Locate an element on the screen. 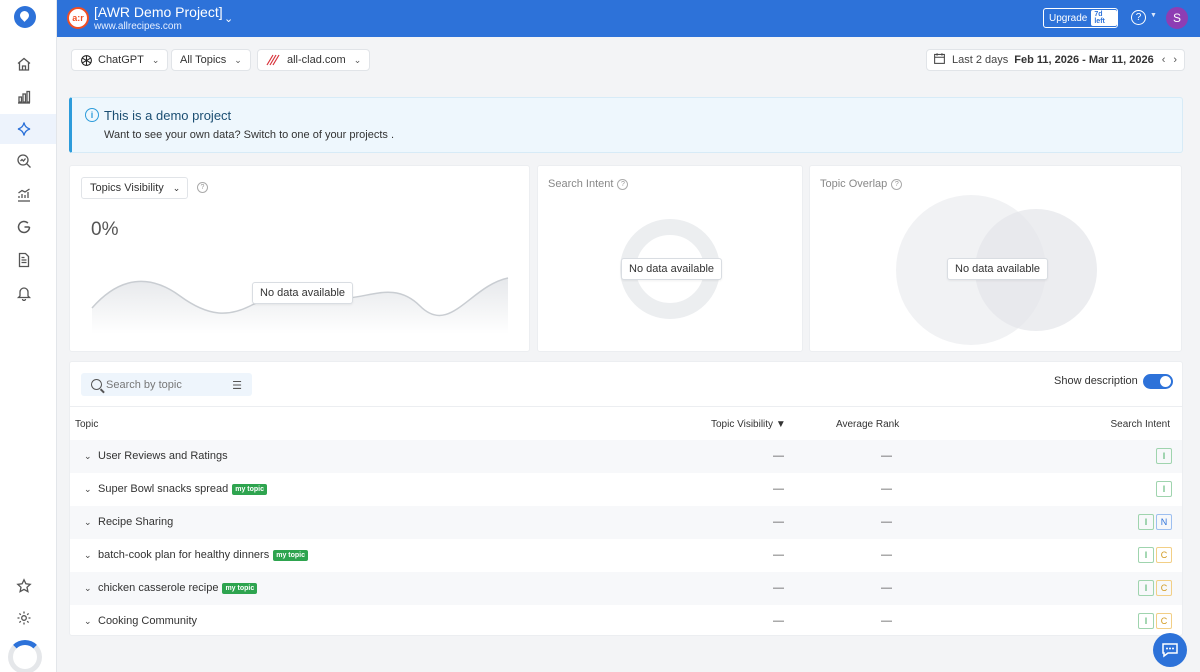 This screenshot has width=1200, height=672. project-name: [AWR Demo Project] is located at coordinates (158, 12).